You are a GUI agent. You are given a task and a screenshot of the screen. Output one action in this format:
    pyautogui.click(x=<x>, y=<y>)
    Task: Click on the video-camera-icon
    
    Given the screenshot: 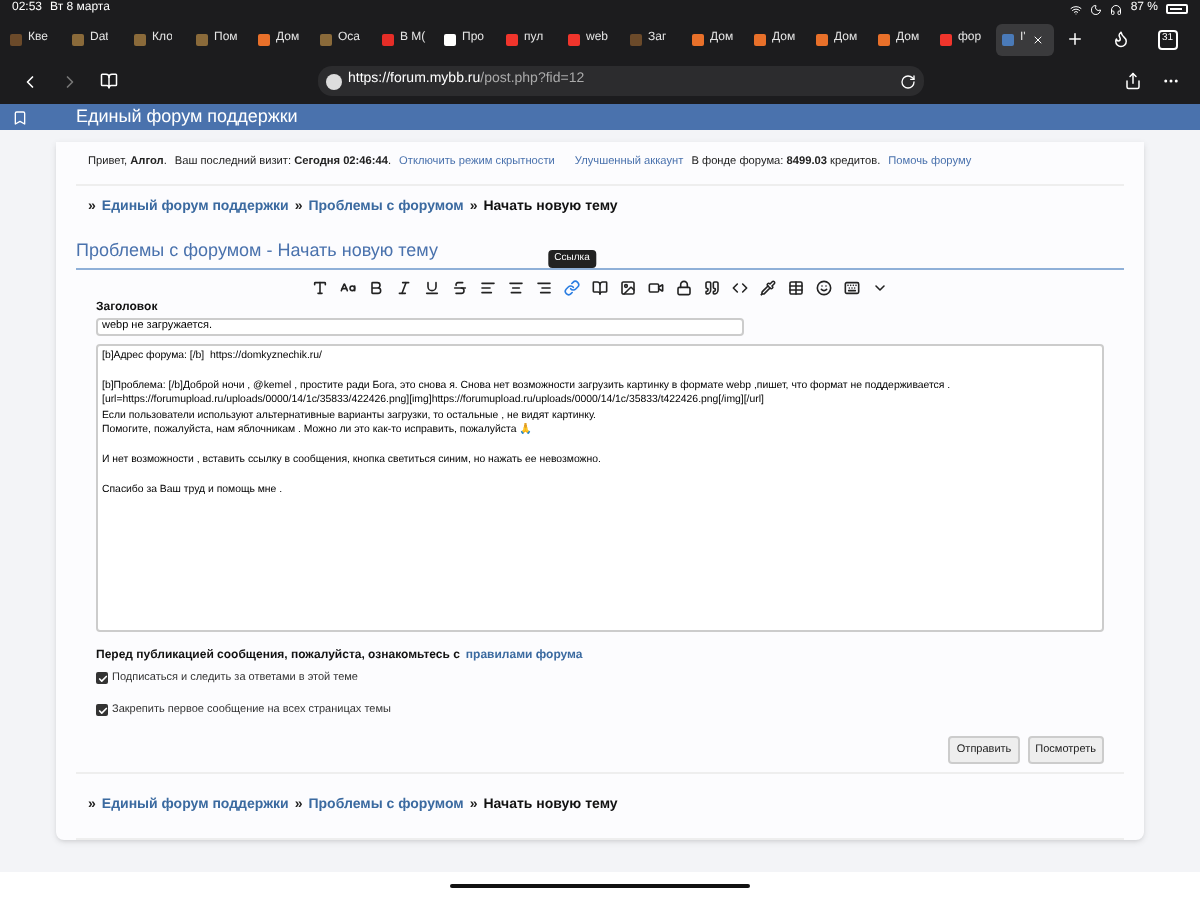 What is the action you would take?
    pyautogui.click(x=656, y=287)
    